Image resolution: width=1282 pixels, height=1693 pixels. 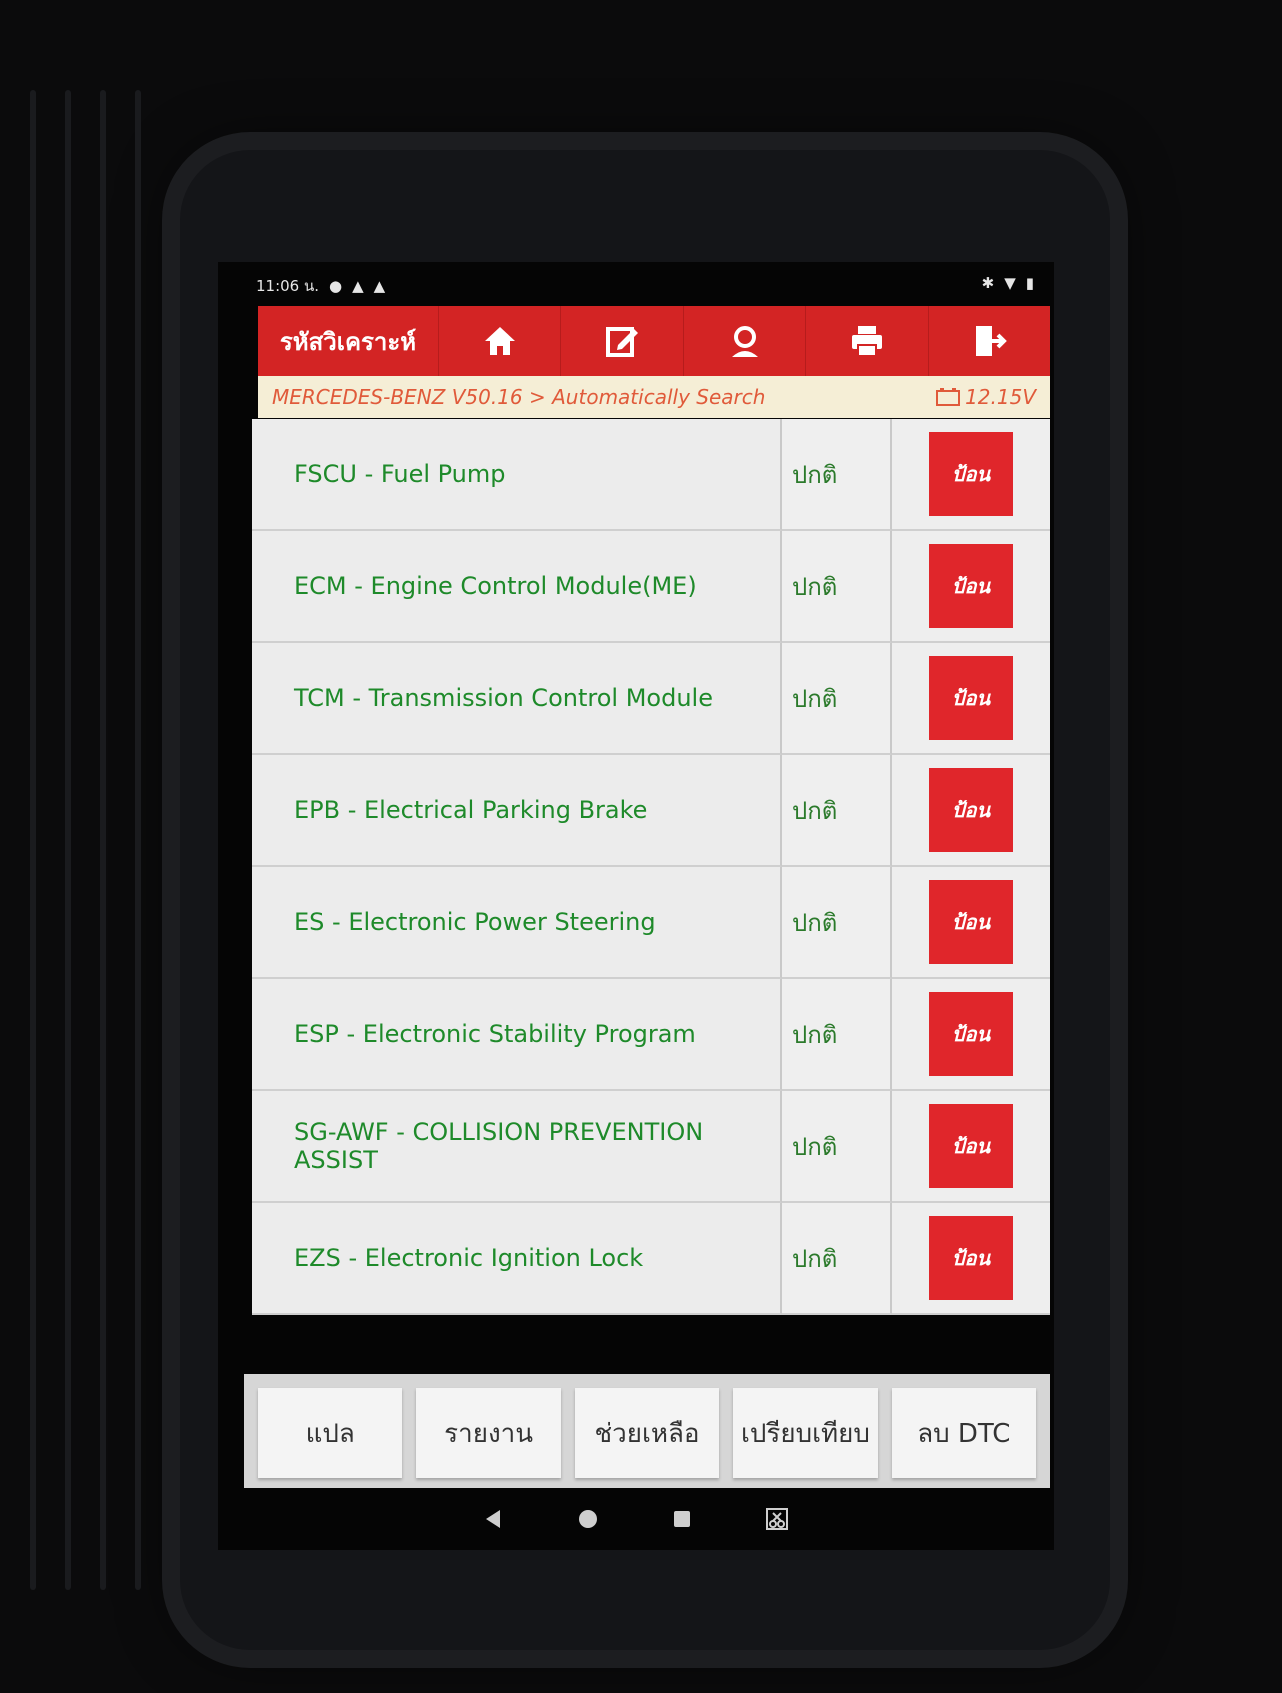 I want to click on list-item: FSCU - Fuel Pump ปกติ ป้อน, so click(x=651, y=475).